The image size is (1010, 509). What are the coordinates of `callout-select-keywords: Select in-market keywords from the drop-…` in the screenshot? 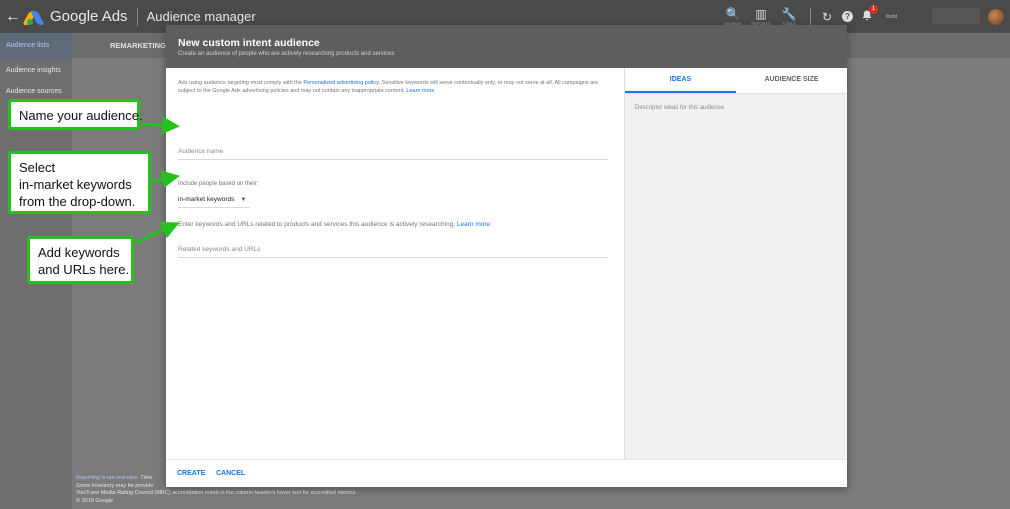 It's located at (79, 182).